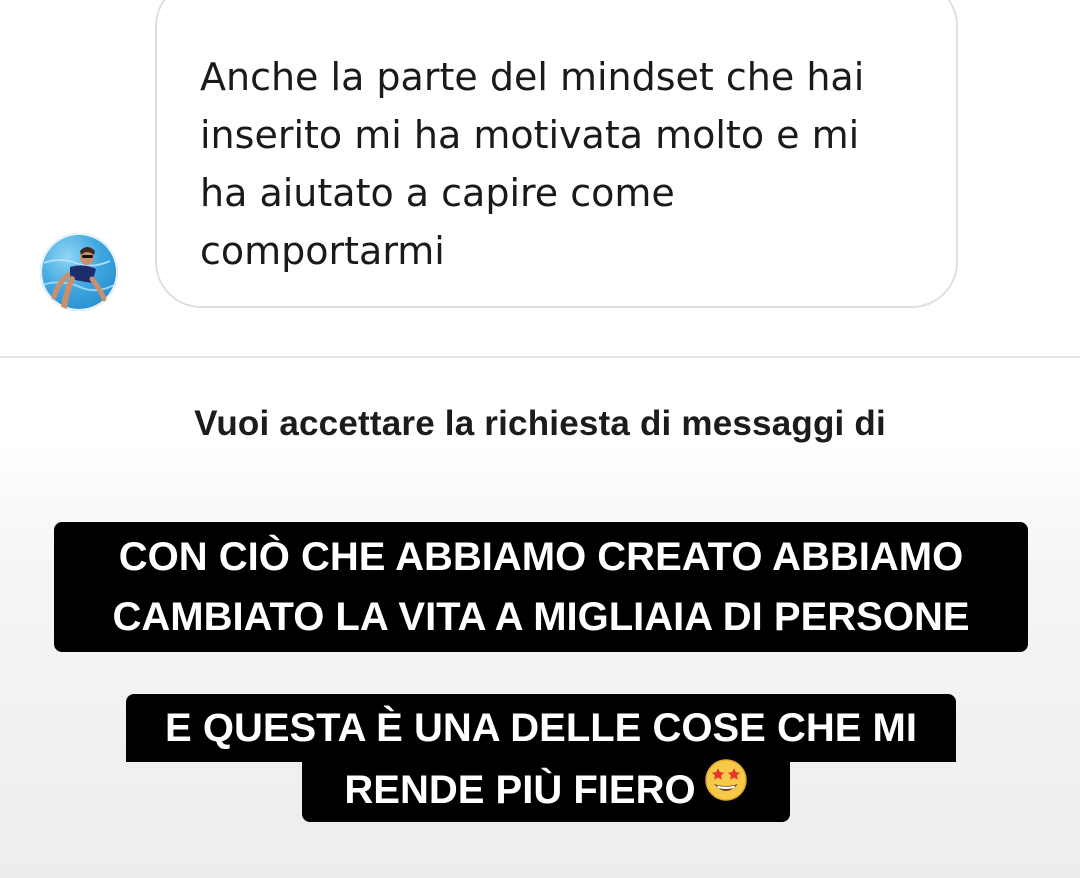 Image resolution: width=1080 pixels, height=878 pixels. What do you see at coordinates (726, 788) in the screenshot?
I see `star-struck-emoji-icon` at bounding box center [726, 788].